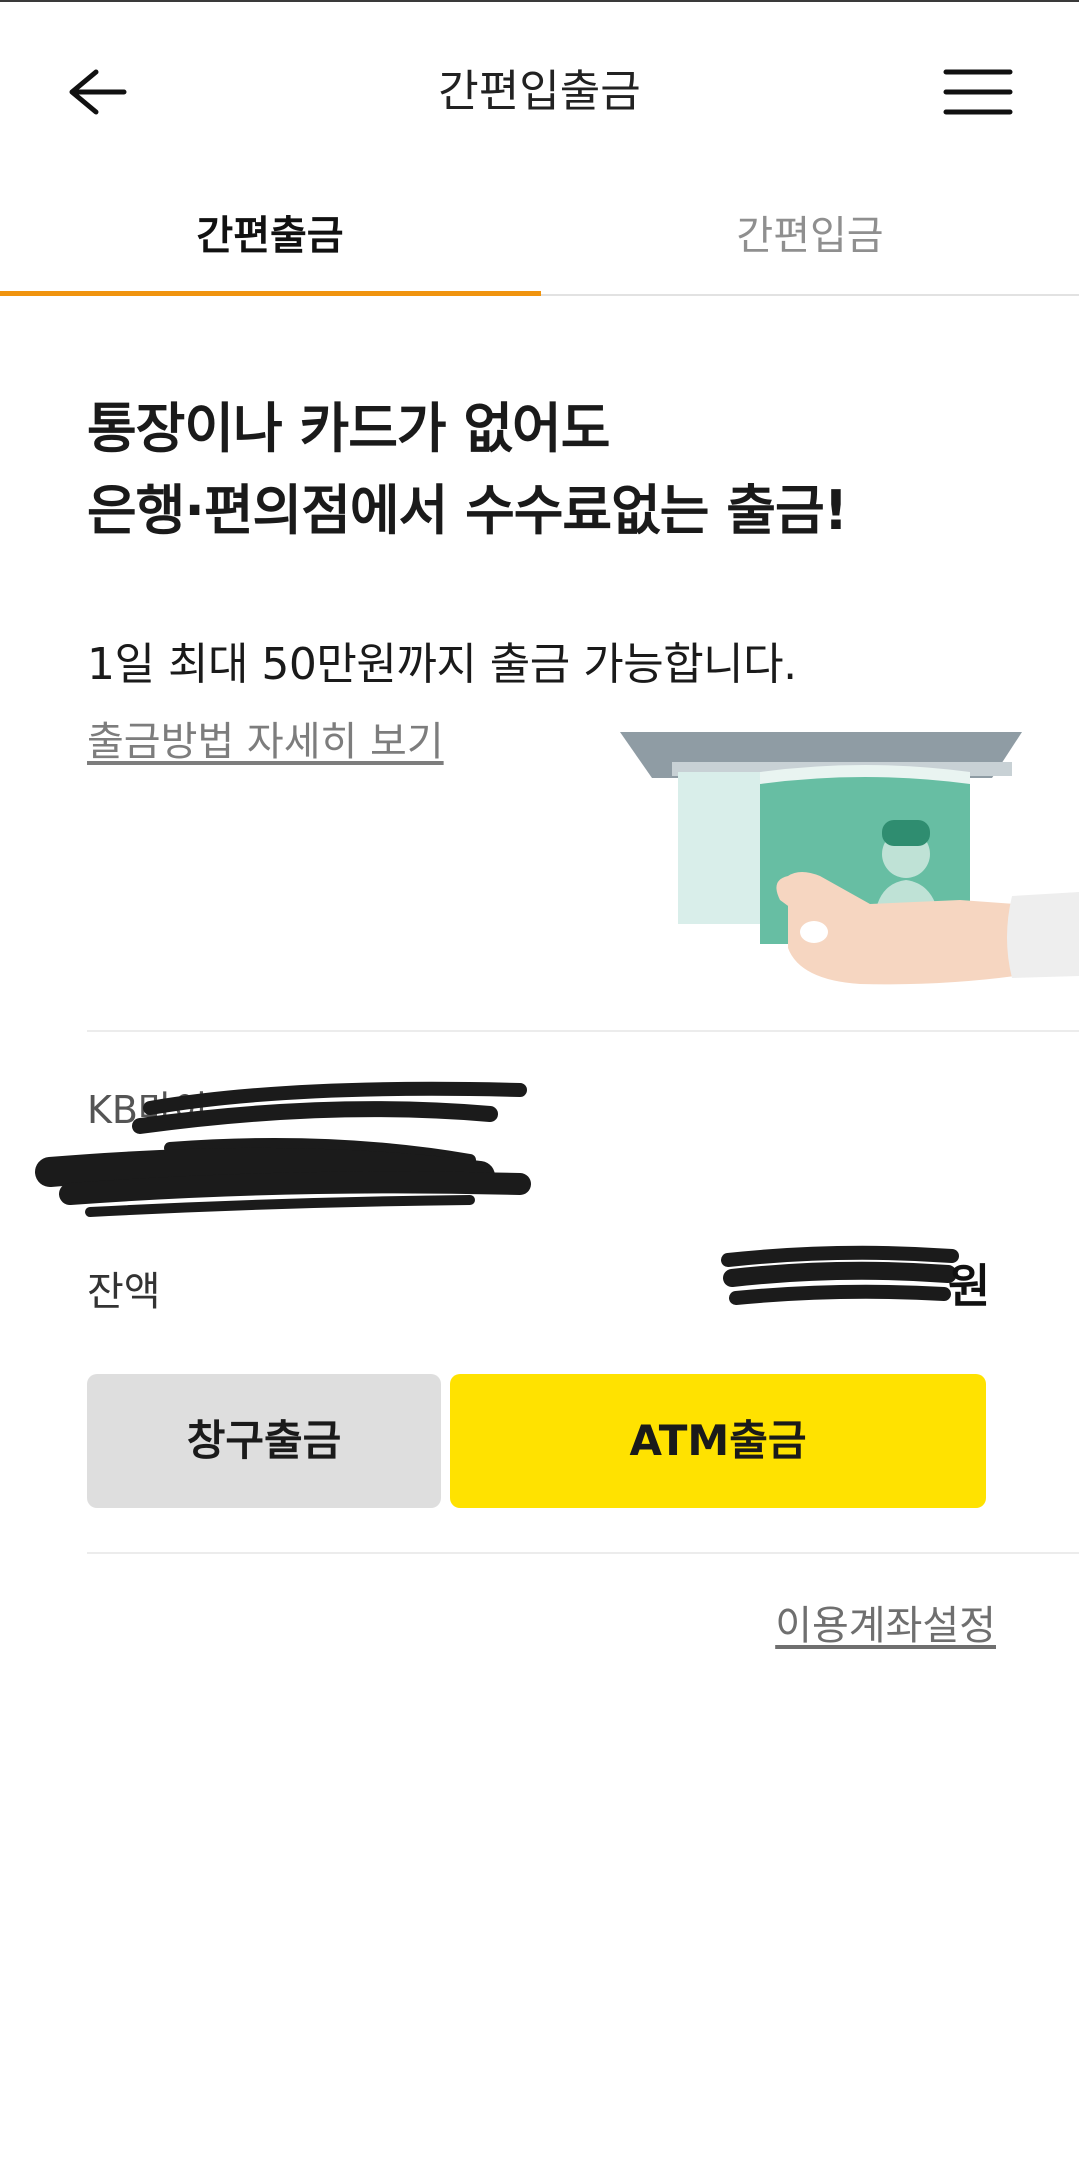 This screenshot has width=1079, height=2184. I want to click on hamburger-menu-icon, so click(978, 92).